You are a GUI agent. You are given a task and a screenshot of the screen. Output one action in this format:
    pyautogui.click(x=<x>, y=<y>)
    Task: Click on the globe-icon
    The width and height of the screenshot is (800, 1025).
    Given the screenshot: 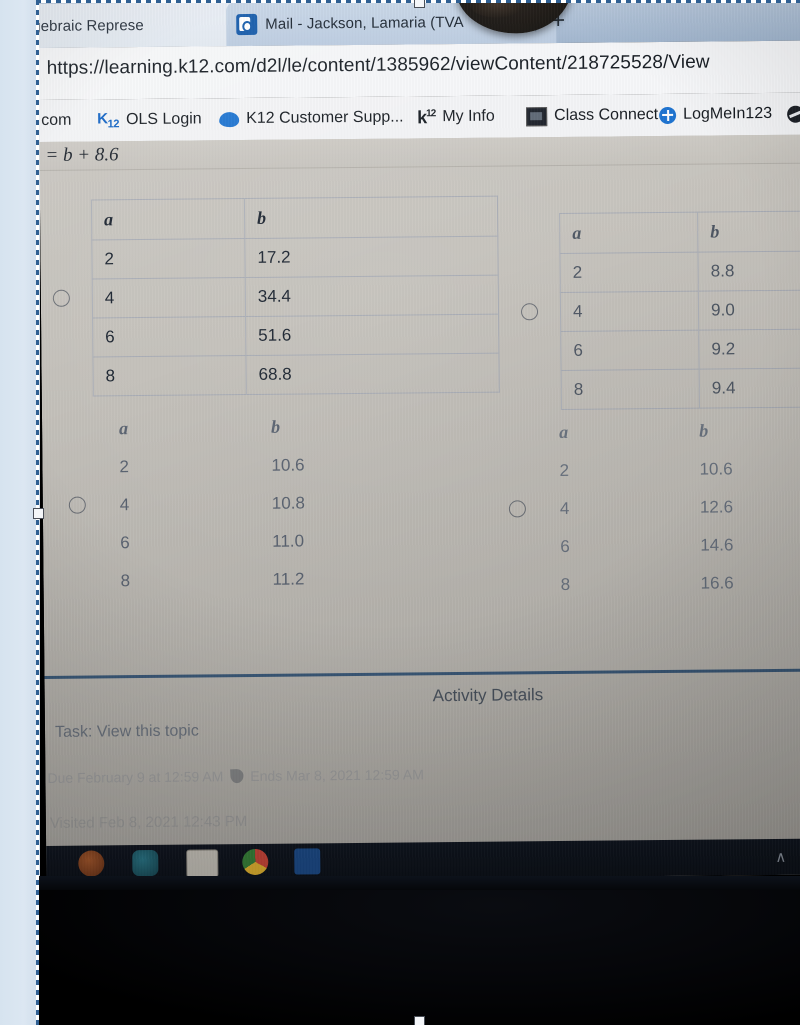 What is the action you would take?
    pyautogui.click(x=793, y=114)
    